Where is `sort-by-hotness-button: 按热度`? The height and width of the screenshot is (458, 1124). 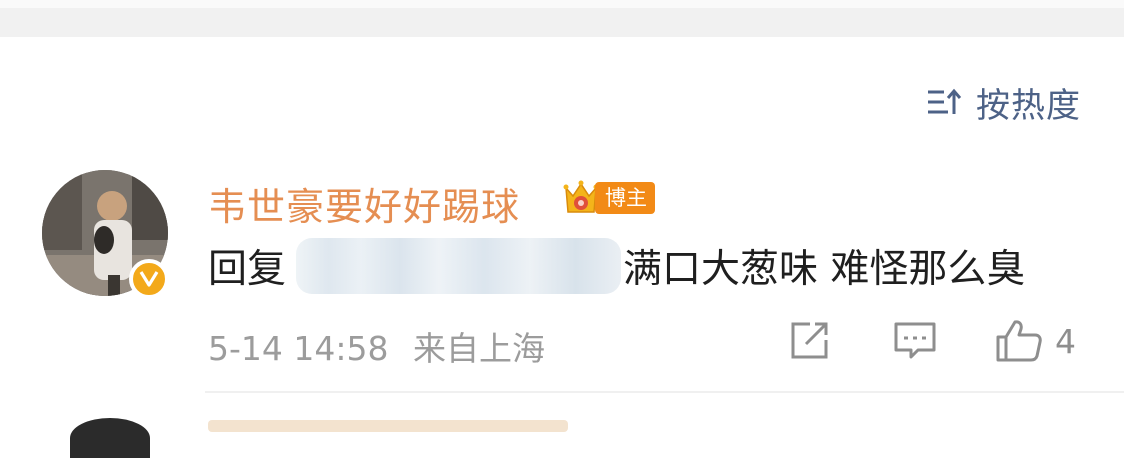 sort-by-hotness-button: 按热度 is located at coordinates (1003, 103).